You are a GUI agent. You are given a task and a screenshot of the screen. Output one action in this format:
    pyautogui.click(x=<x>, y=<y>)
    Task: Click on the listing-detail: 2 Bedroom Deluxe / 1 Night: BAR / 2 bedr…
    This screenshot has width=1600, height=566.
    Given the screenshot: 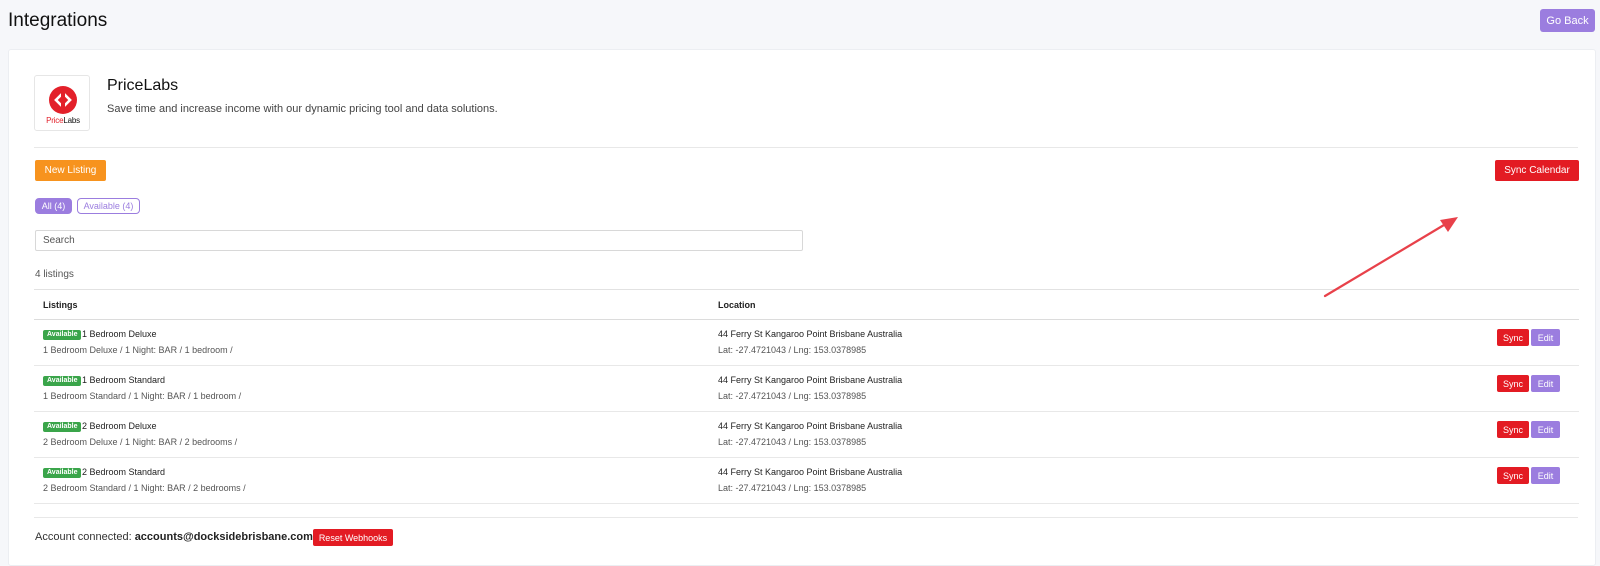 What is the action you would take?
    pyautogui.click(x=140, y=442)
    